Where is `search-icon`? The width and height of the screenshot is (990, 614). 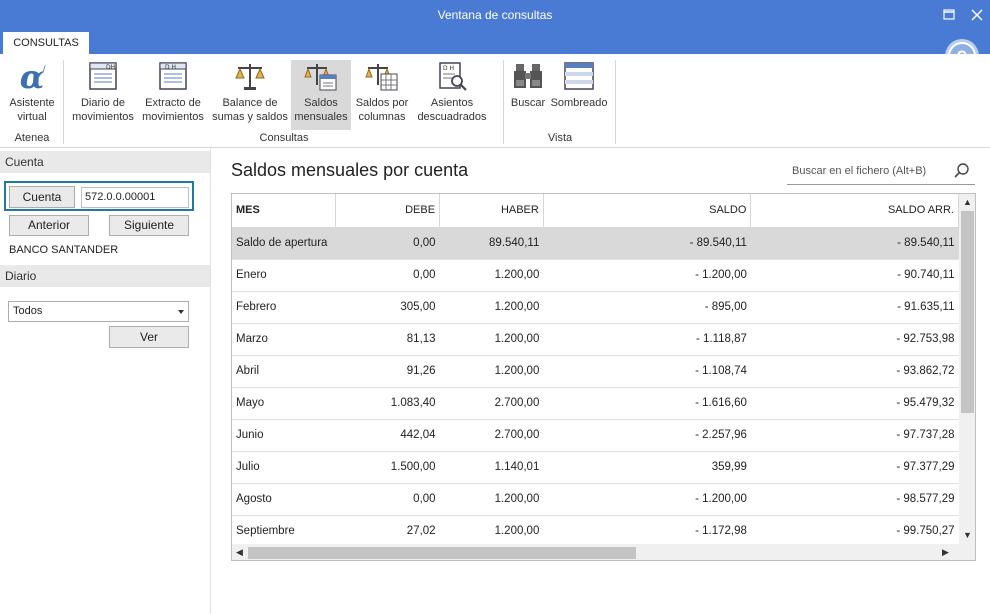 search-icon is located at coordinates (962, 171).